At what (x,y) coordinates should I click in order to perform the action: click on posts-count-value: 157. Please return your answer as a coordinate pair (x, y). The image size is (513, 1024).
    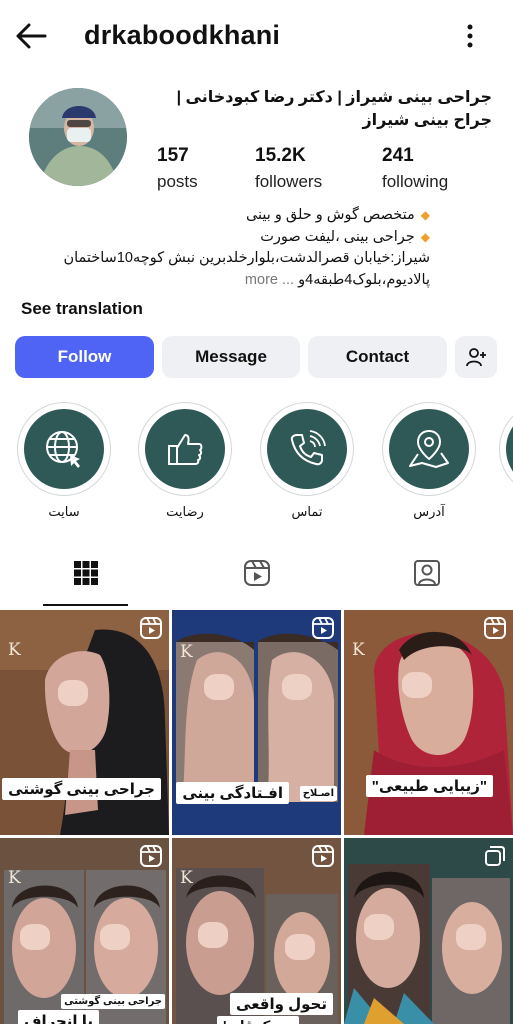
    Looking at the image, I should click on (173, 155).